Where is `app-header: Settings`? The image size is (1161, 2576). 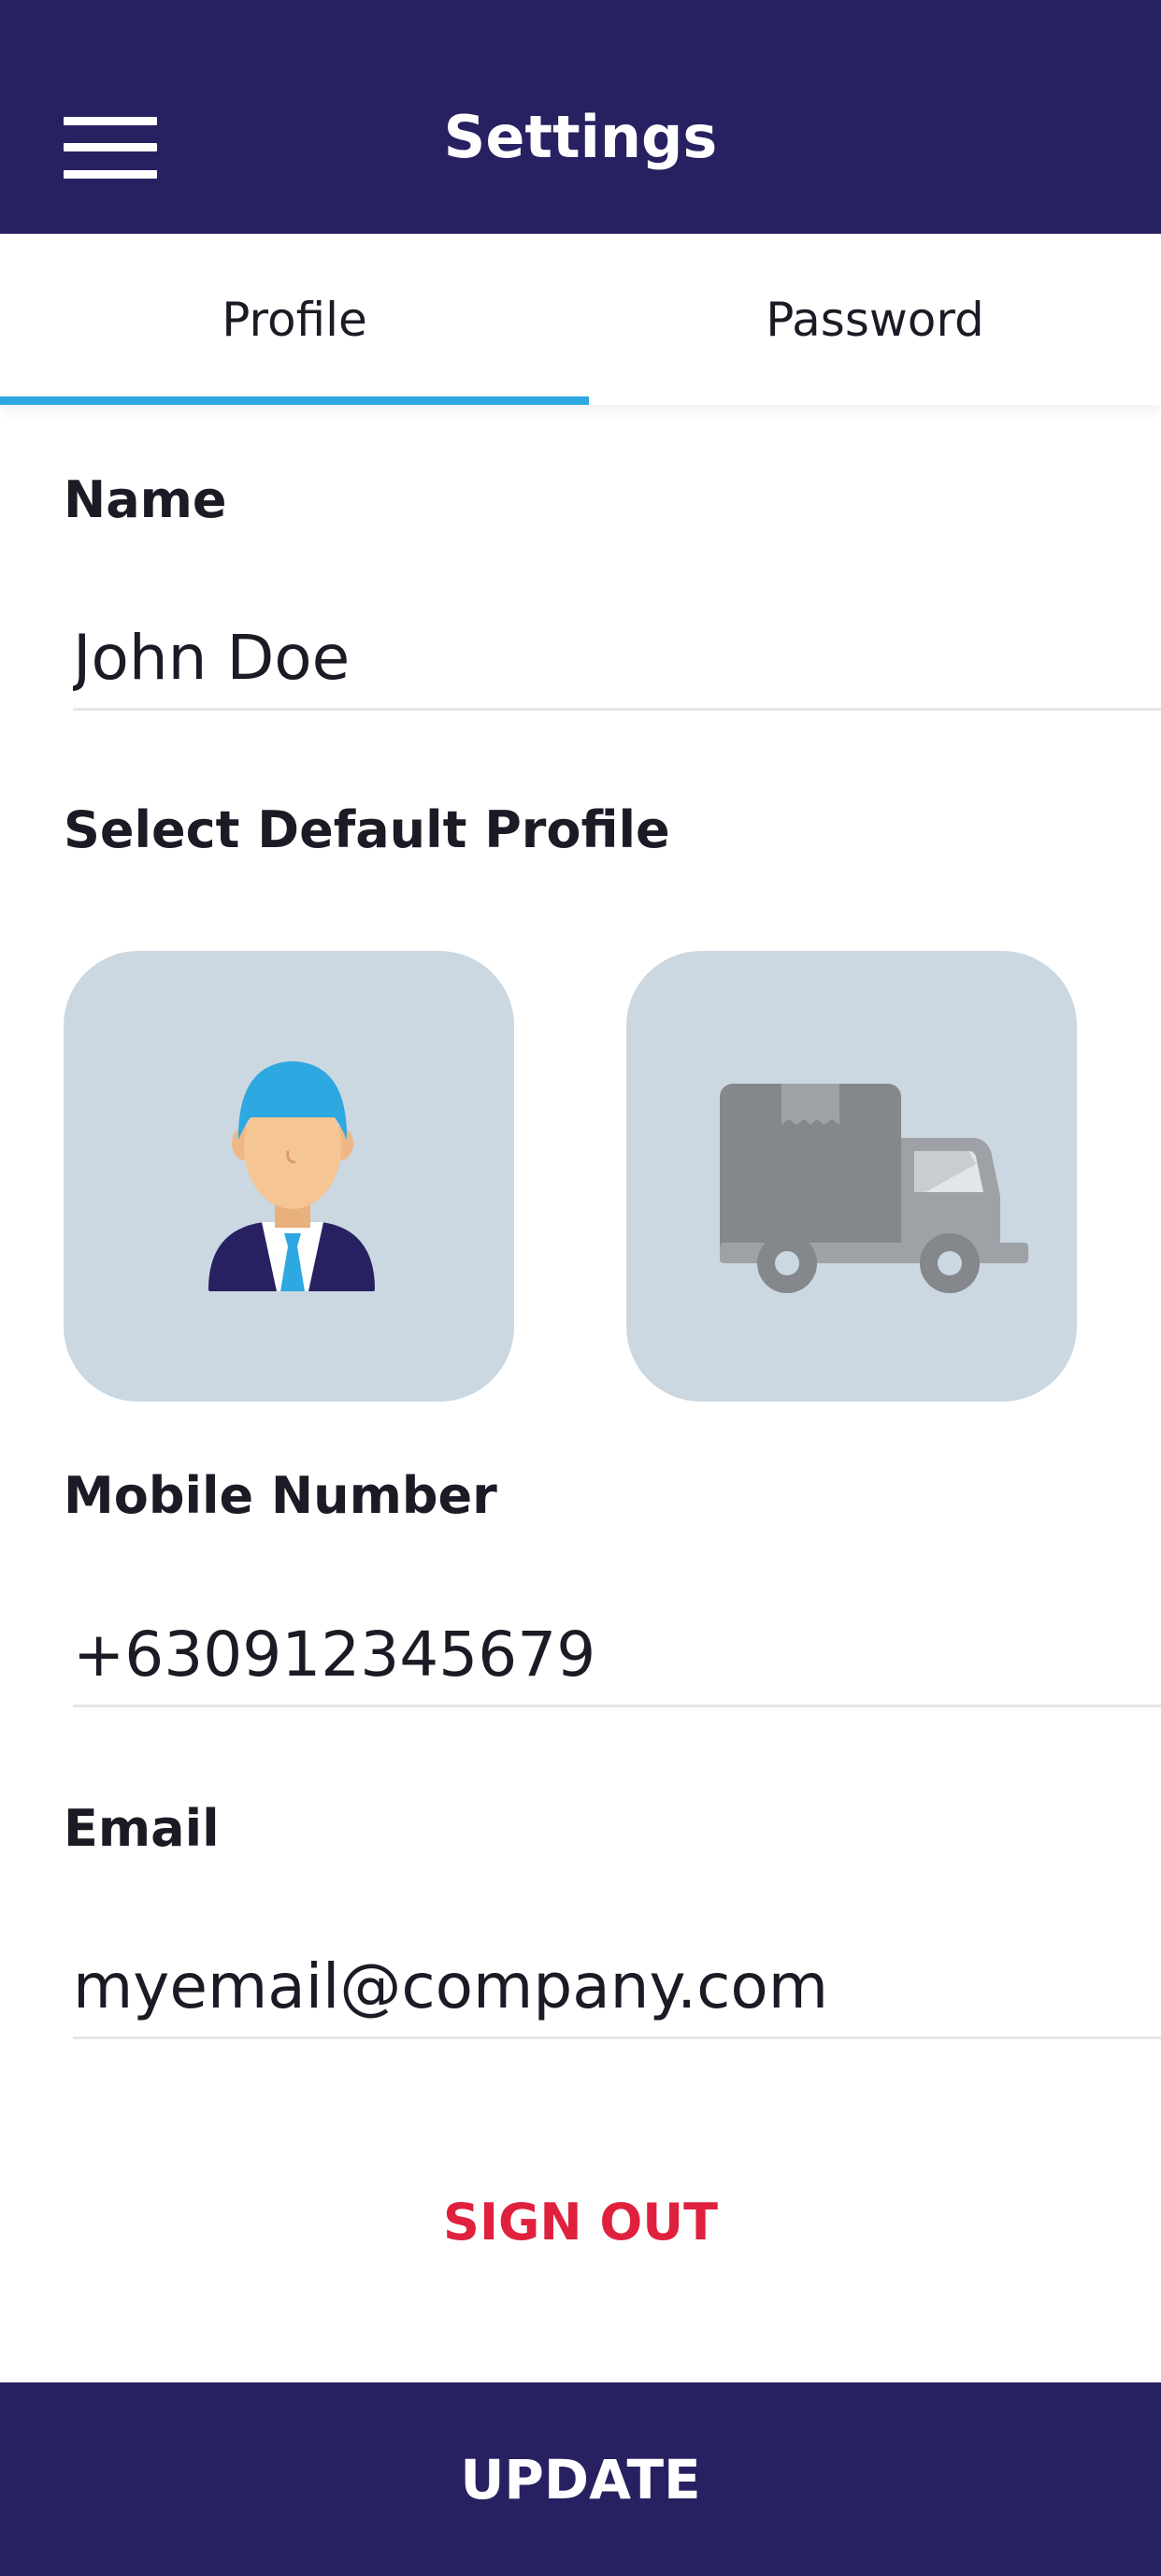 app-header: Settings is located at coordinates (580, 117).